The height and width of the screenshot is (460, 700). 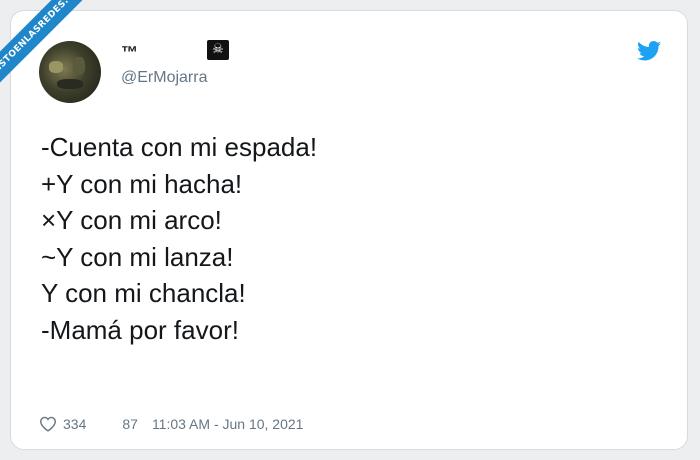 What do you see at coordinates (143, 293) in the screenshot?
I see `tweet-line: Y con mi chancla!` at bounding box center [143, 293].